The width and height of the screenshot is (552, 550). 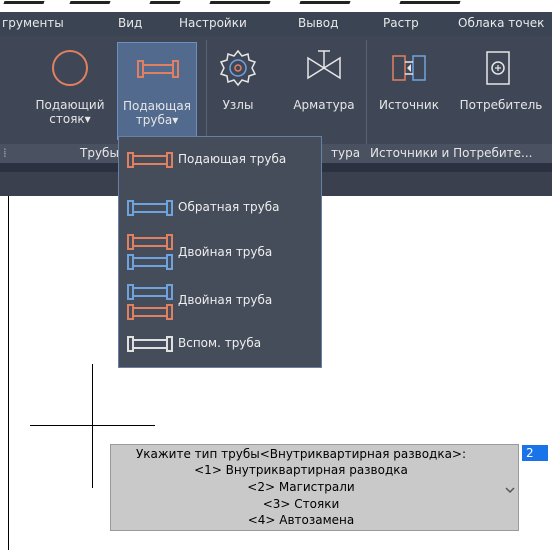 What do you see at coordinates (232, 159) in the screenshot?
I see `dropdown-item-label: Подающая труба` at bounding box center [232, 159].